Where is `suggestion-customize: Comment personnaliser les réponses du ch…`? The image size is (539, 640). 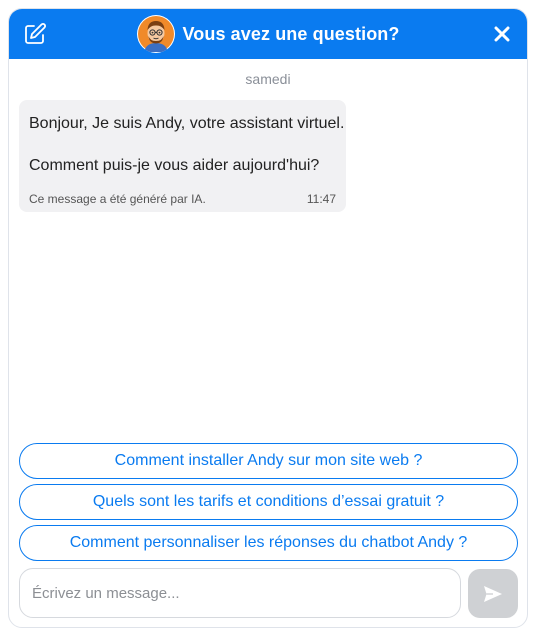
suggestion-customize: Comment personnaliser les réponses du ch… is located at coordinates (268, 543).